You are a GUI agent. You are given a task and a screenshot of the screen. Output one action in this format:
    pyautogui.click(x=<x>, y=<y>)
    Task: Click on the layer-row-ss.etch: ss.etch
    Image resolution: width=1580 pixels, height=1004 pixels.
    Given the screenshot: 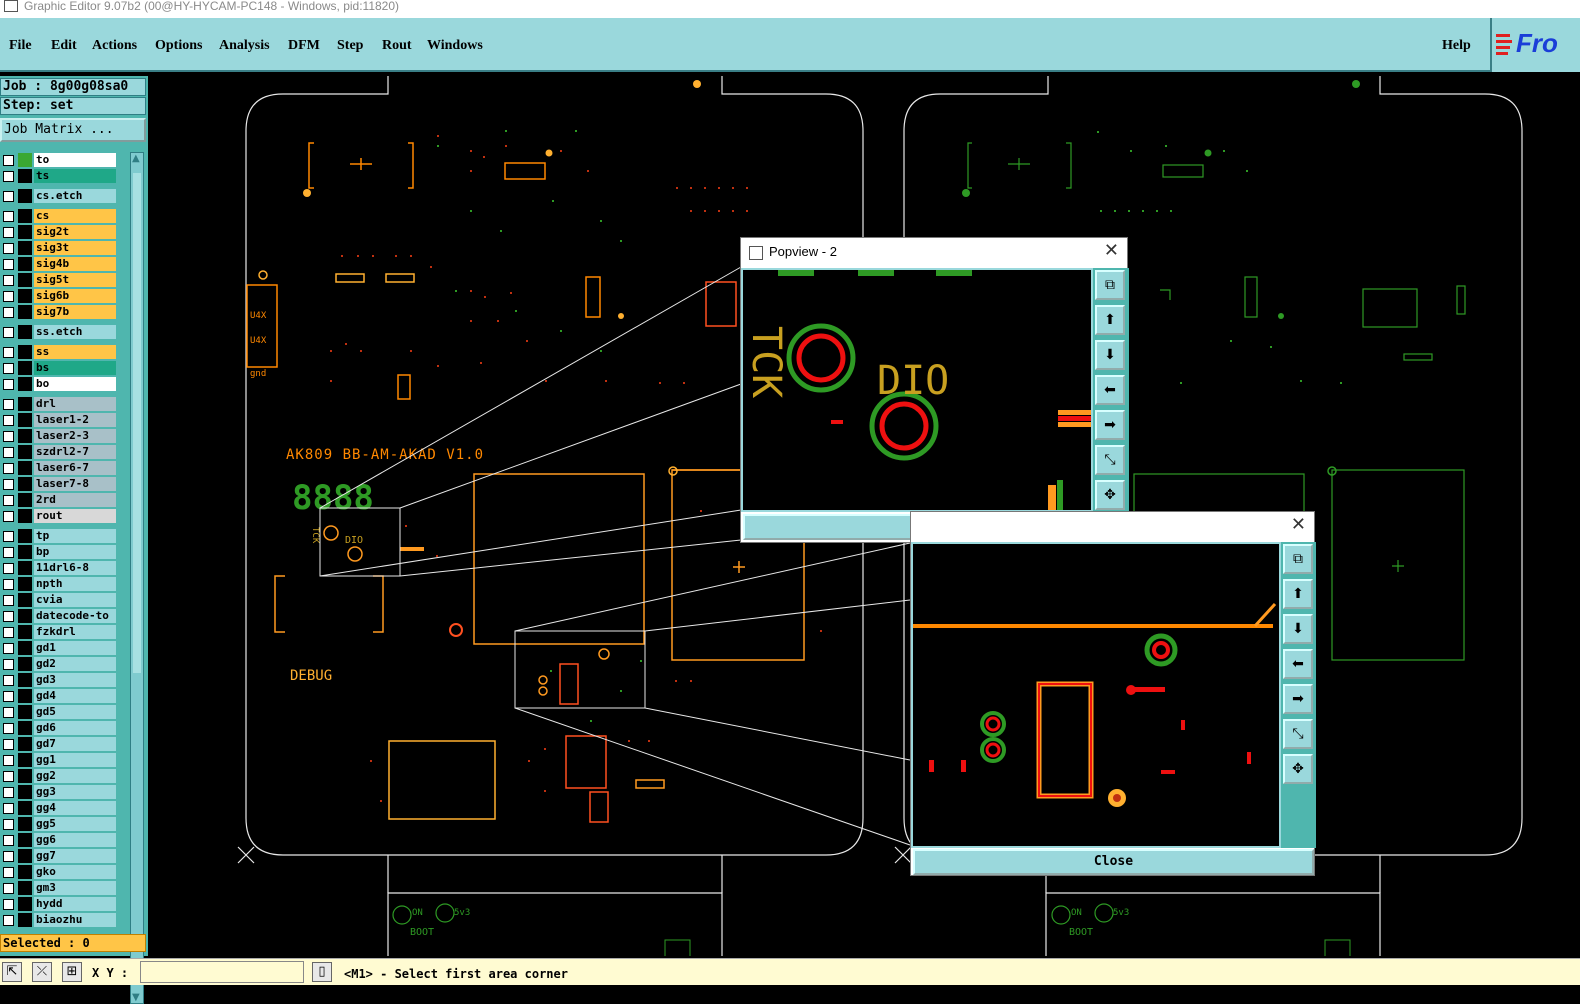 What is the action you would take?
    pyautogui.click(x=59, y=332)
    